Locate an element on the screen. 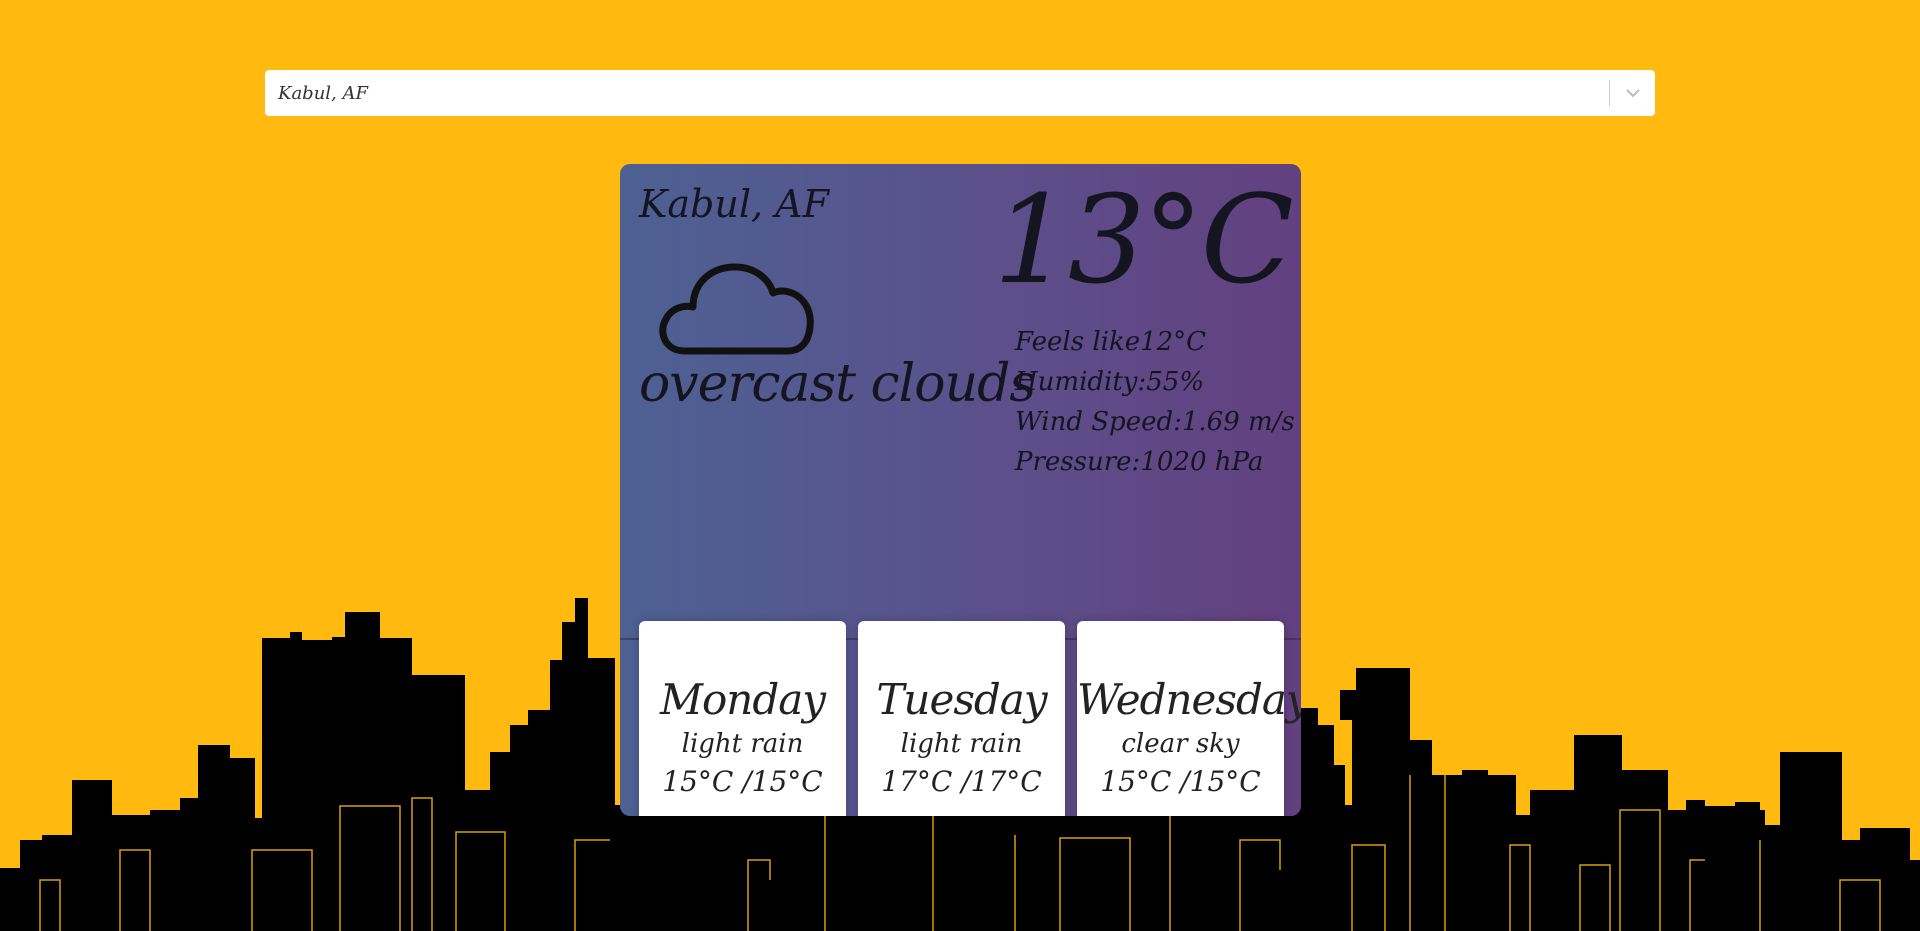  city-search-select: Kabul, AF is located at coordinates (960, 93).